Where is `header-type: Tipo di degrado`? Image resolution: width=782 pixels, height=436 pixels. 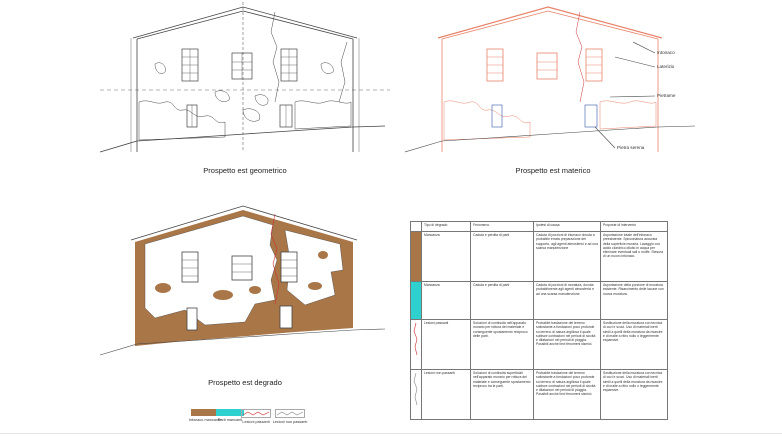 header-type: Tipo di degrado is located at coordinates (446, 226).